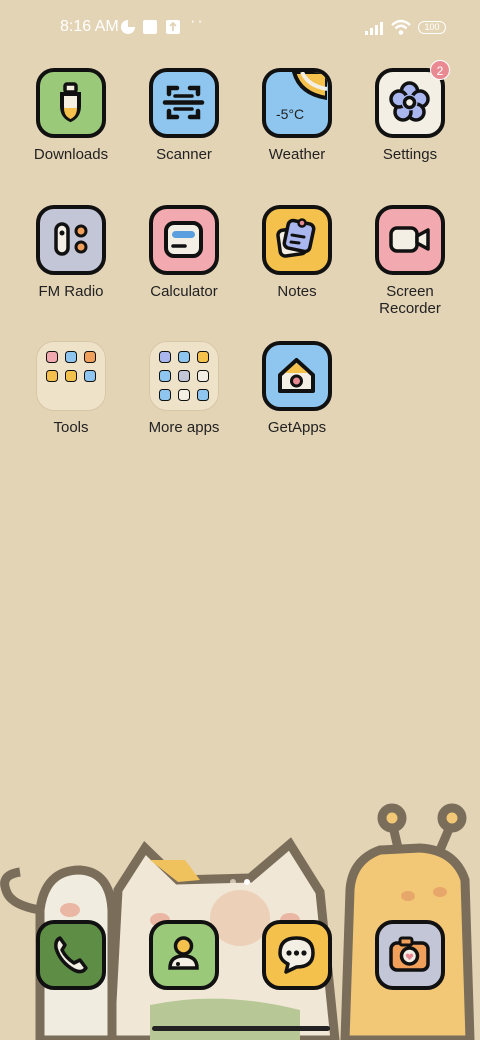  What do you see at coordinates (240, 28) in the screenshot?
I see `status-bar: 8:16 AM ·· 100` at bounding box center [240, 28].